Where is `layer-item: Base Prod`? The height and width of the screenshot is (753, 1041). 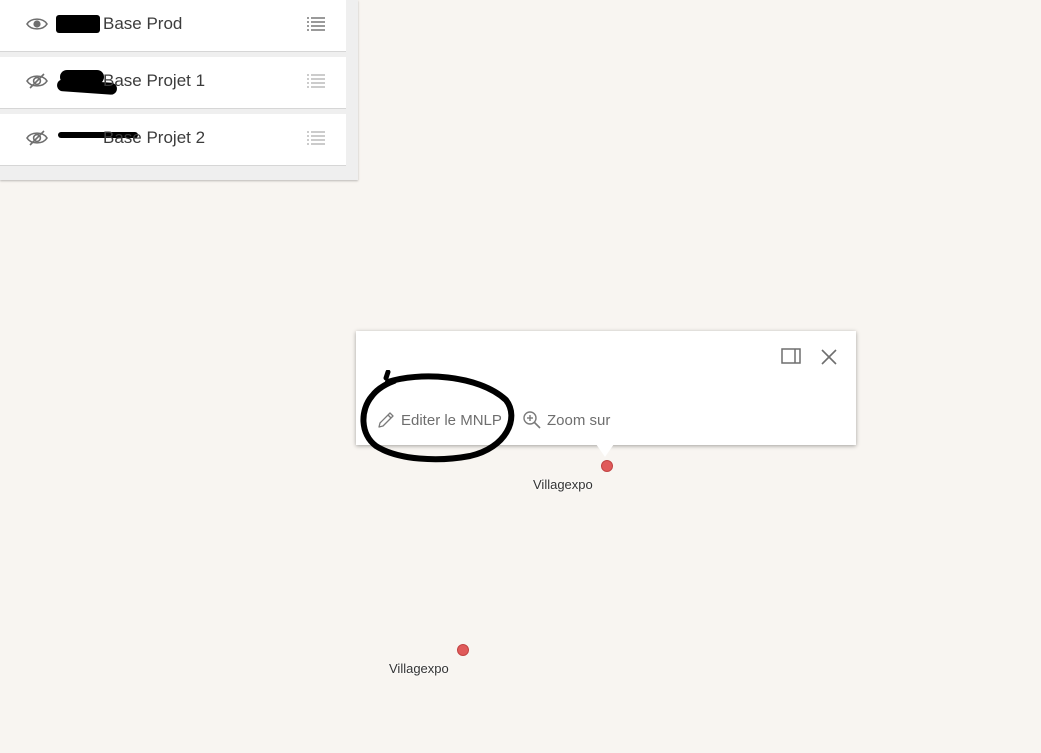
layer-item: Base Prod is located at coordinates (173, 26).